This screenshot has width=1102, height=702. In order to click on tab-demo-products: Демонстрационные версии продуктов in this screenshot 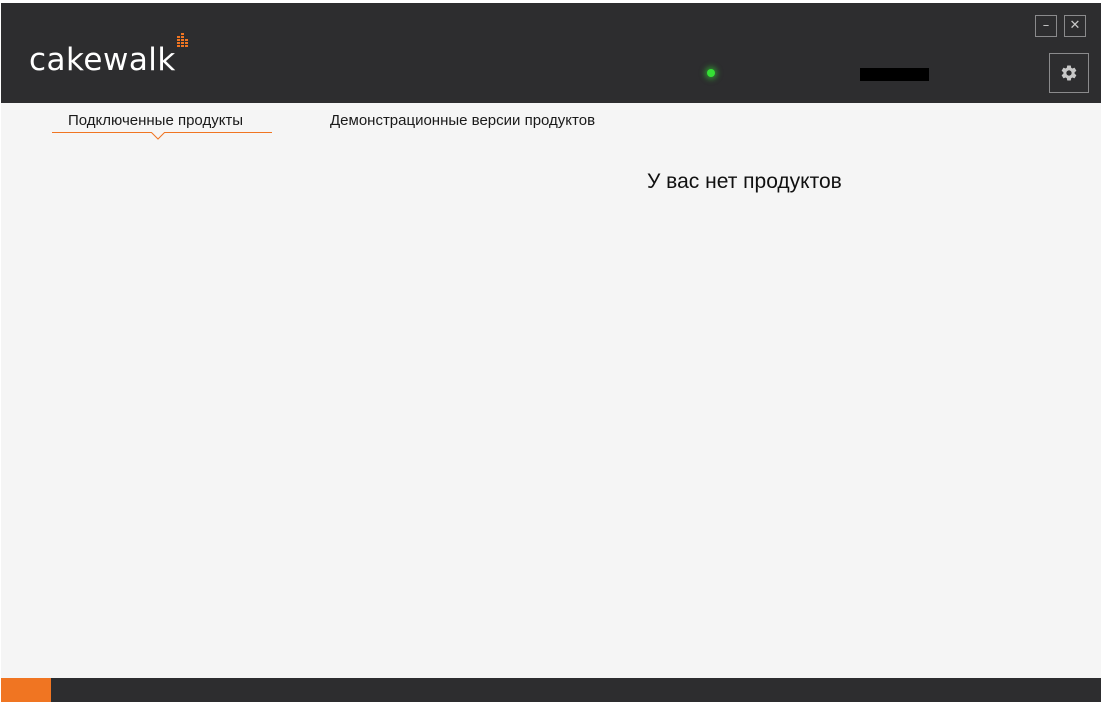, I will do `click(462, 120)`.